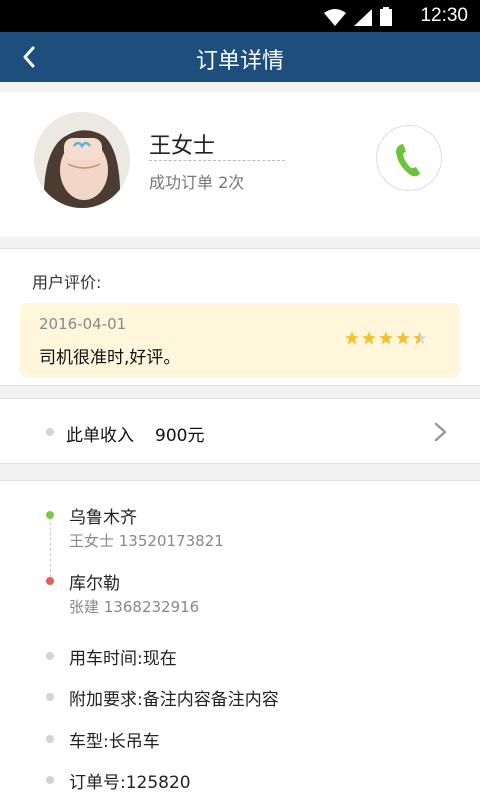  What do you see at coordinates (100, 436) in the screenshot?
I see `income-label: 此单收入` at bounding box center [100, 436].